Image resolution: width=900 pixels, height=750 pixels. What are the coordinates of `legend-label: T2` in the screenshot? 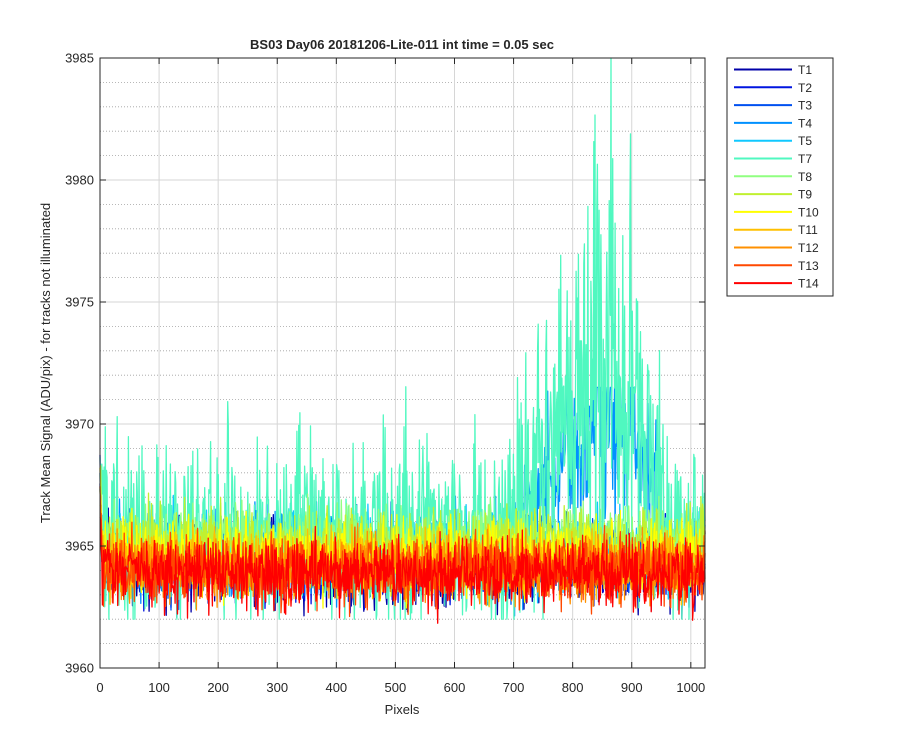 It's located at (805, 88).